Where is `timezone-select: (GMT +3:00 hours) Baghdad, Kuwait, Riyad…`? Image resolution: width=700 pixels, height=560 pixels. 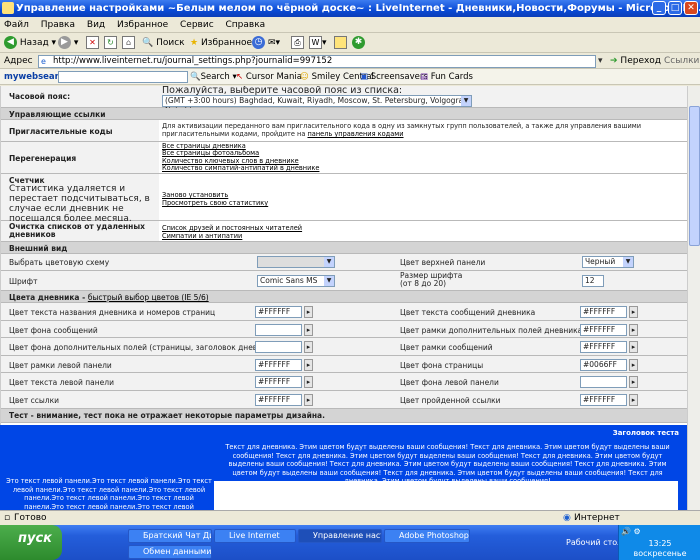
timezone-select: (GMT +3:00 hours) Baghdad, Kuwait, Riyad… is located at coordinates (317, 105).